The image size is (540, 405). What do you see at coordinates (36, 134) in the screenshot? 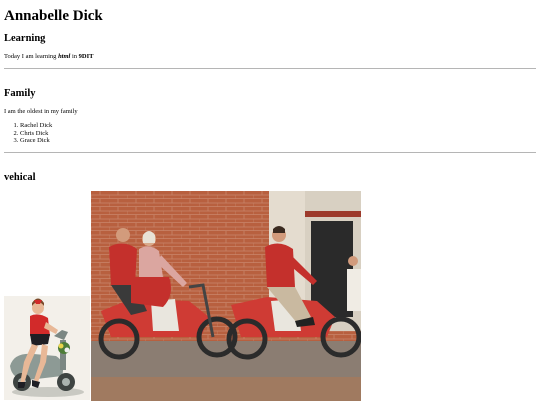
I see `list-item: Chris Dick` at bounding box center [36, 134].